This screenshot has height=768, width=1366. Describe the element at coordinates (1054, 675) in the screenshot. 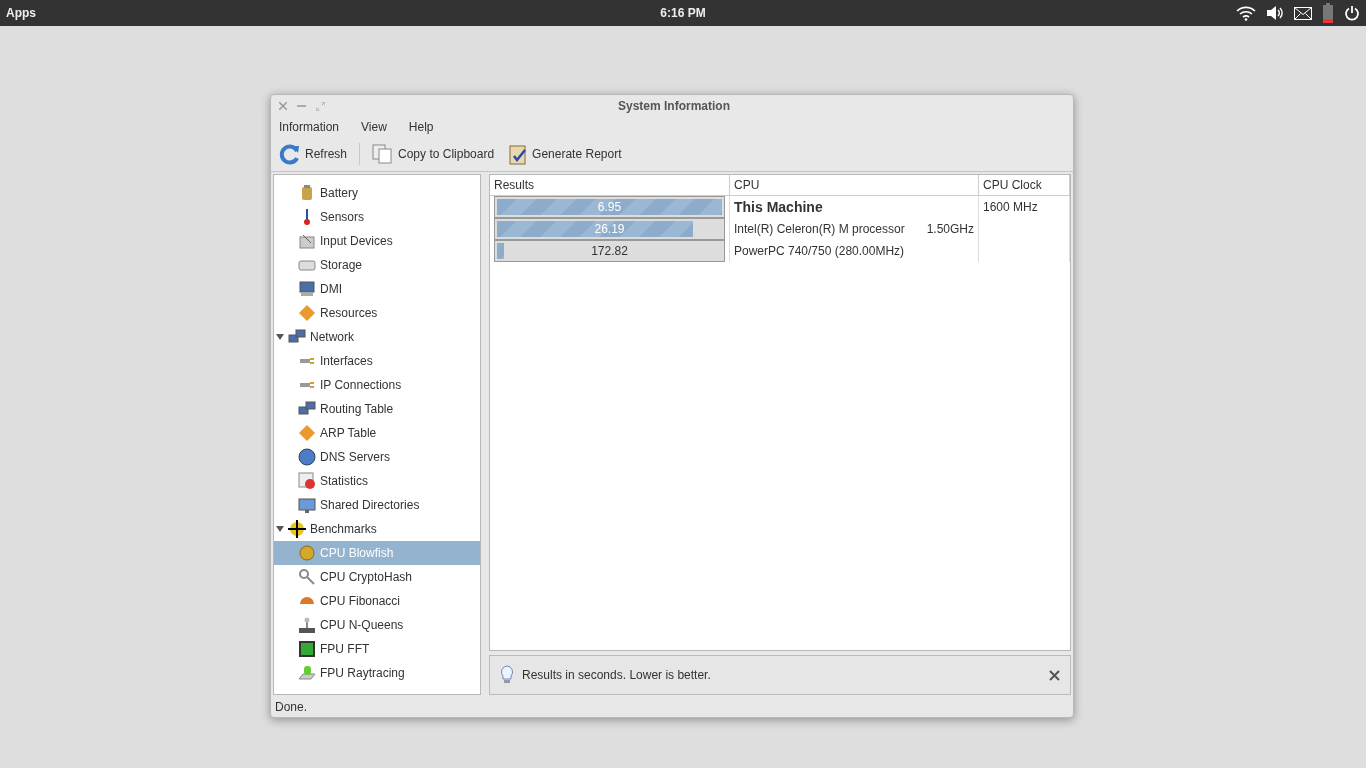

I see `close-button` at that location.